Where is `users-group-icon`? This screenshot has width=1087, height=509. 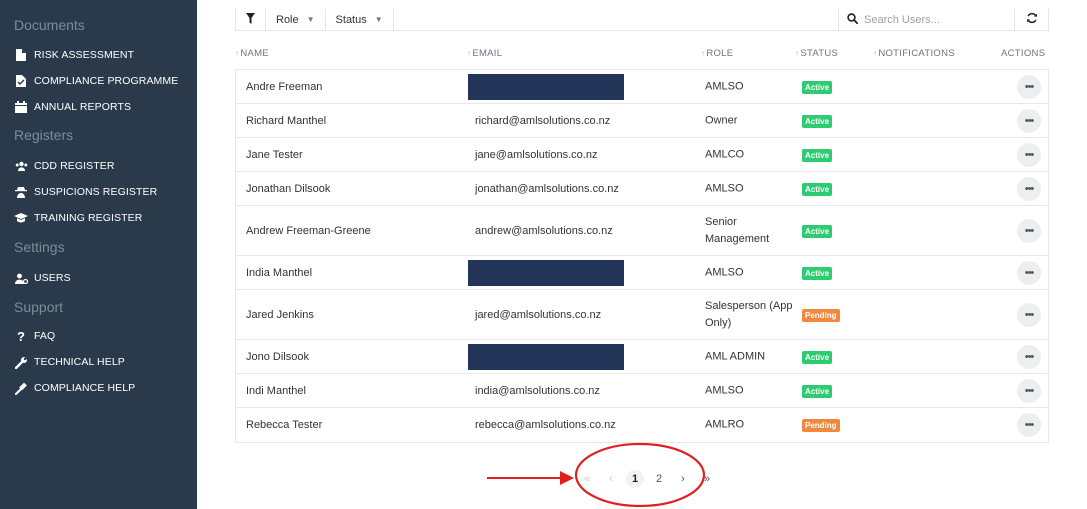
users-group-icon is located at coordinates (21, 166).